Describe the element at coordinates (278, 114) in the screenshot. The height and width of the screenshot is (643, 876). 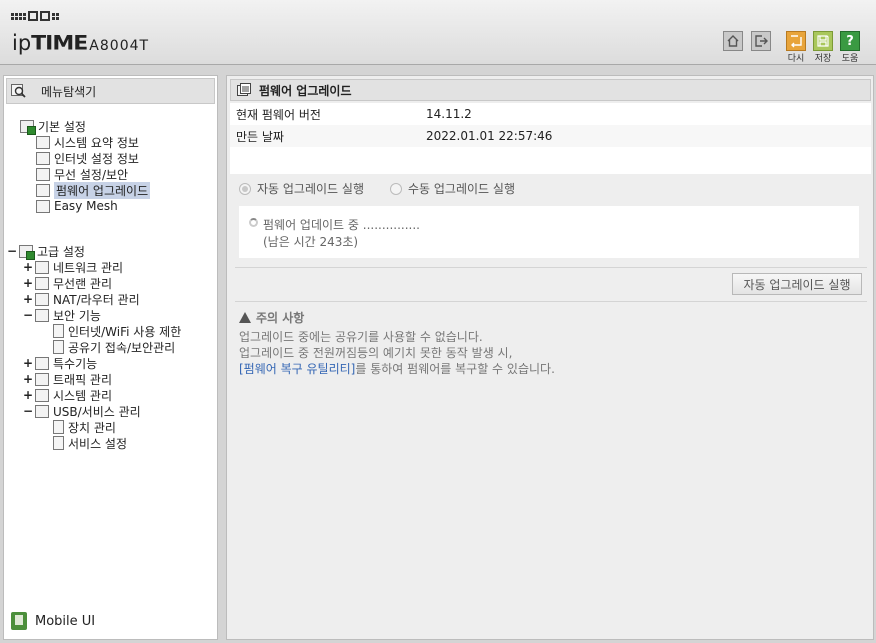
I see `current-version-label: 현재 펌웨어 버전` at that location.